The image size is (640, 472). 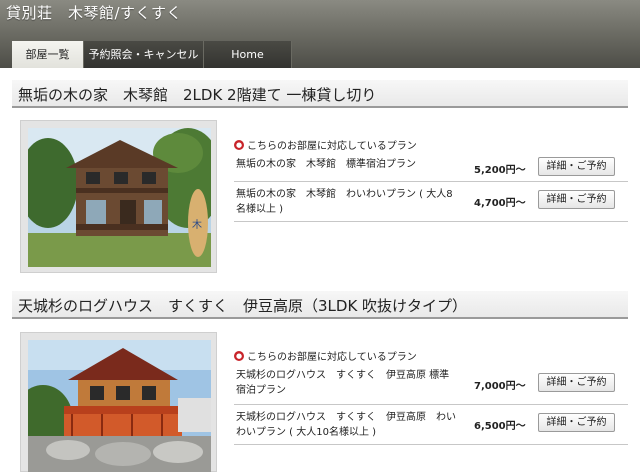 What do you see at coordinates (94, 13) in the screenshot?
I see `site-title: 貸別荘 木琴館/すくすく` at bounding box center [94, 13].